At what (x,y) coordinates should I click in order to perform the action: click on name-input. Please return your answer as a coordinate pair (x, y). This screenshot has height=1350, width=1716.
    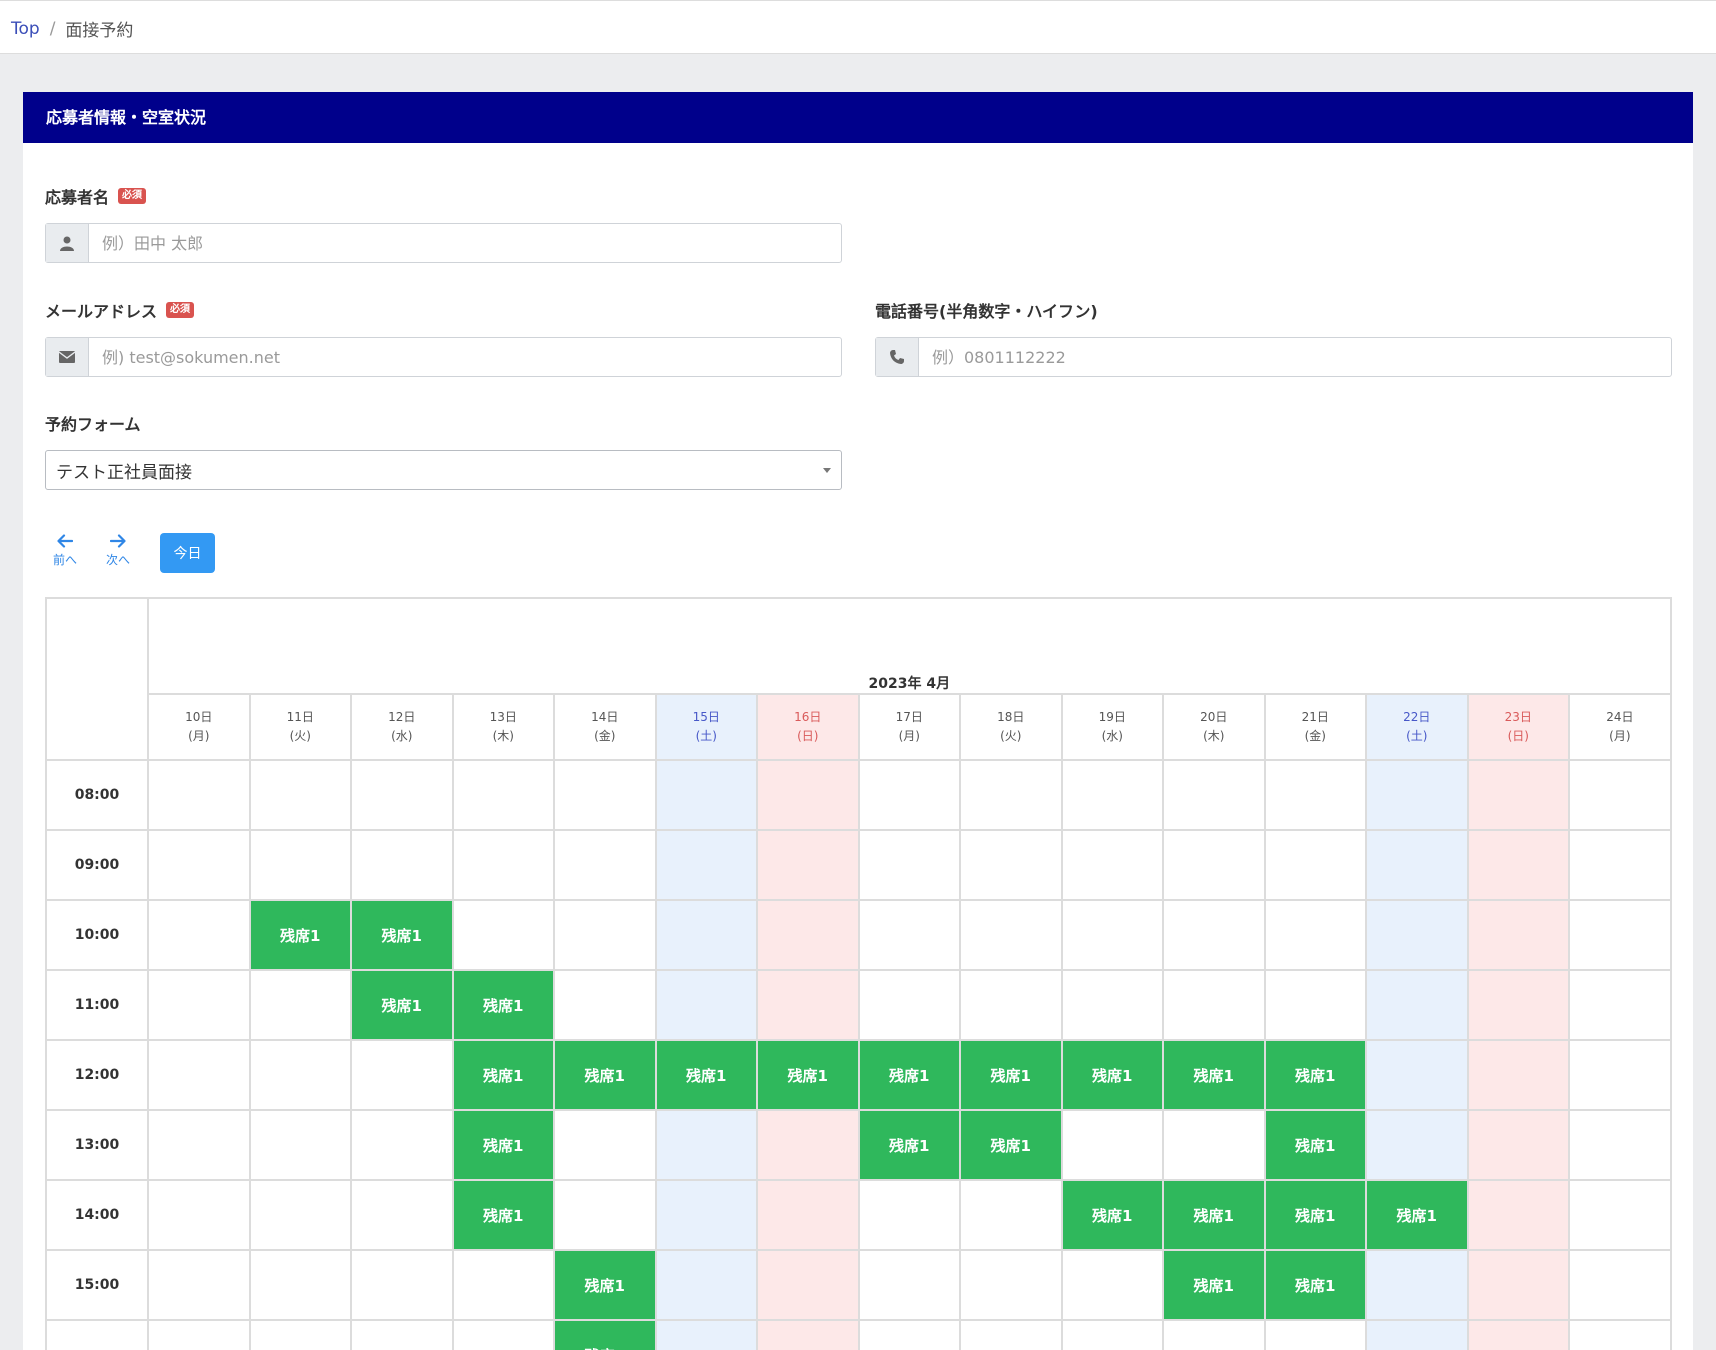
    Looking at the image, I should click on (465, 243).